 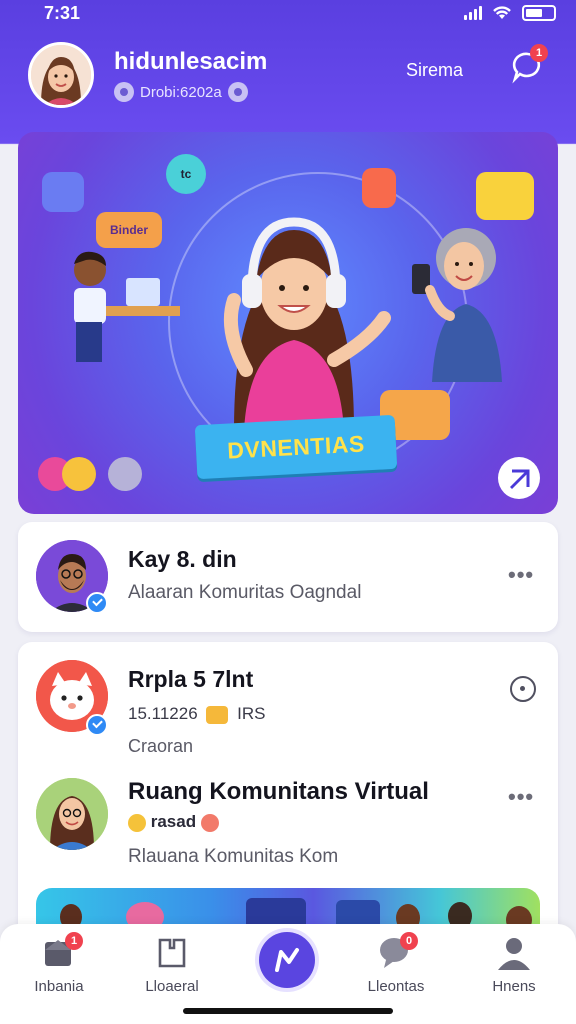 What do you see at coordinates (237, 92) in the screenshot?
I see `settings-icon` at bounding box center [237, 92].